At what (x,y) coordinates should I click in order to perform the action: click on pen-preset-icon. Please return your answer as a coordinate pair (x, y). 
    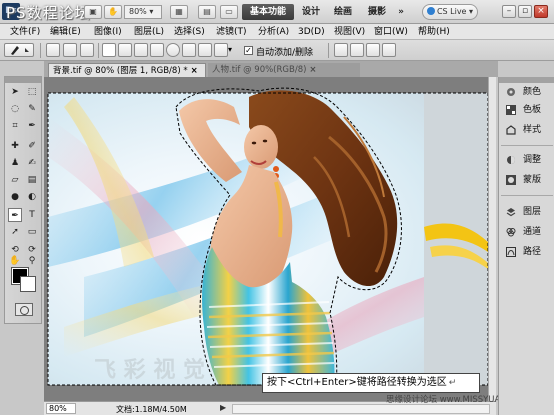
    Looking at the image, I should click on (20, 50).